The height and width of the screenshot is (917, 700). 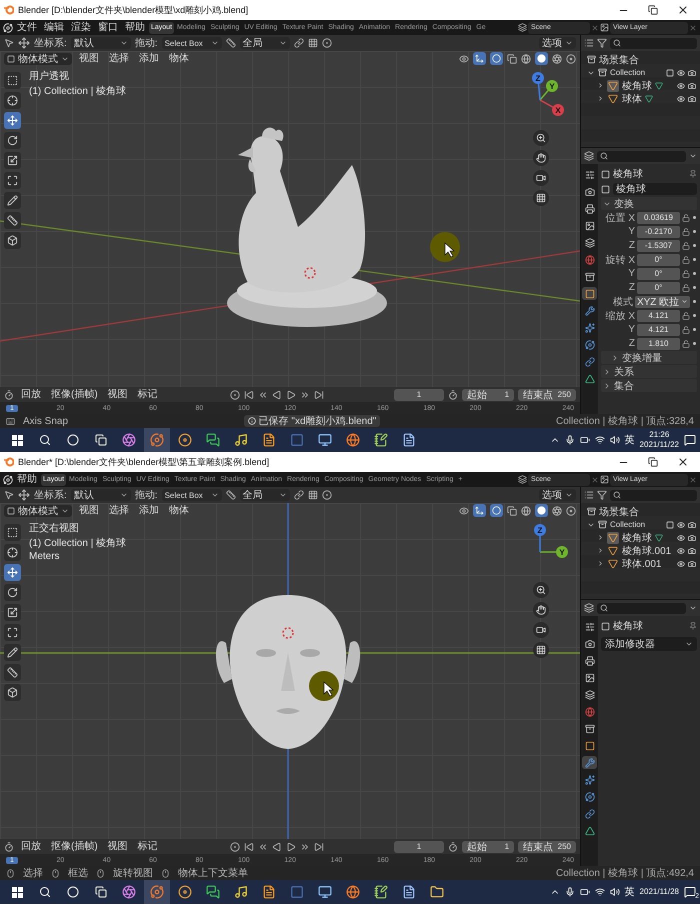 What do you see at coordinates (312, 421) in the screenshot?
I see `saved-notice: 已保存 "xd雕刻小鸡.blend"` at bounding box center [312, 421].